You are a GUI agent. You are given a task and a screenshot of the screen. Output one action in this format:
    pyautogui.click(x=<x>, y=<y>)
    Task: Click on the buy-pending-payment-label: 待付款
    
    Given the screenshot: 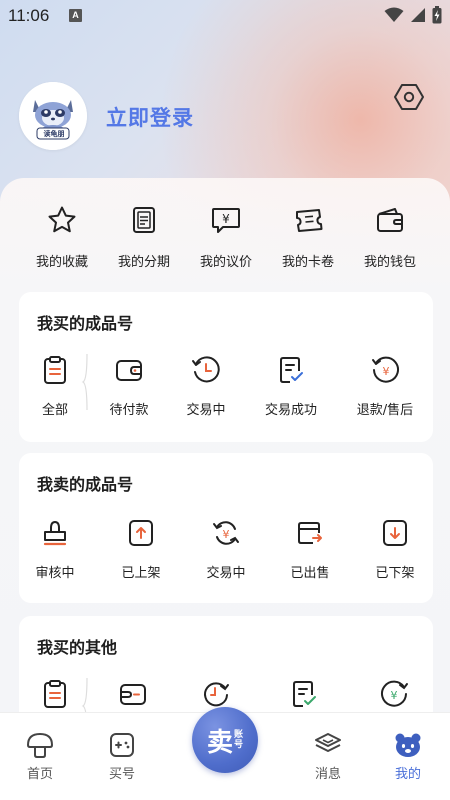 What is the action you would take?
    pyautogui.click(x=129, y=410)
    